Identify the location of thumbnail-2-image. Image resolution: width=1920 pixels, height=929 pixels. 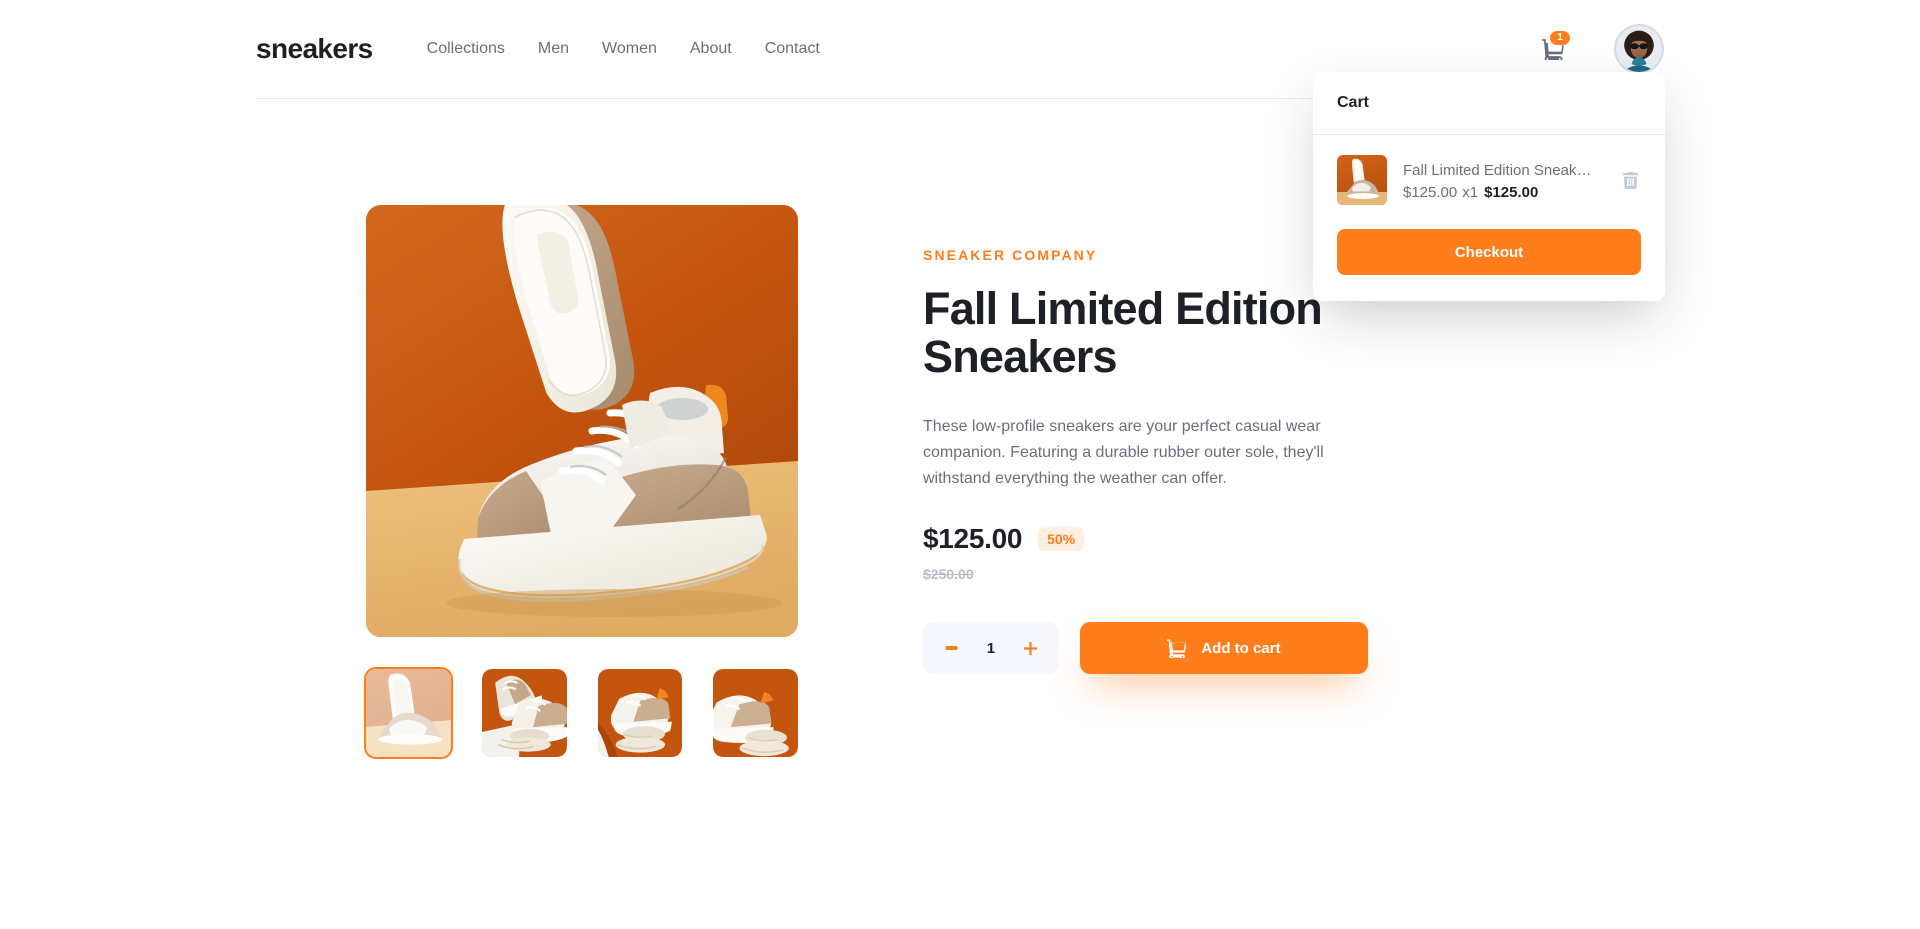
(524, 713).